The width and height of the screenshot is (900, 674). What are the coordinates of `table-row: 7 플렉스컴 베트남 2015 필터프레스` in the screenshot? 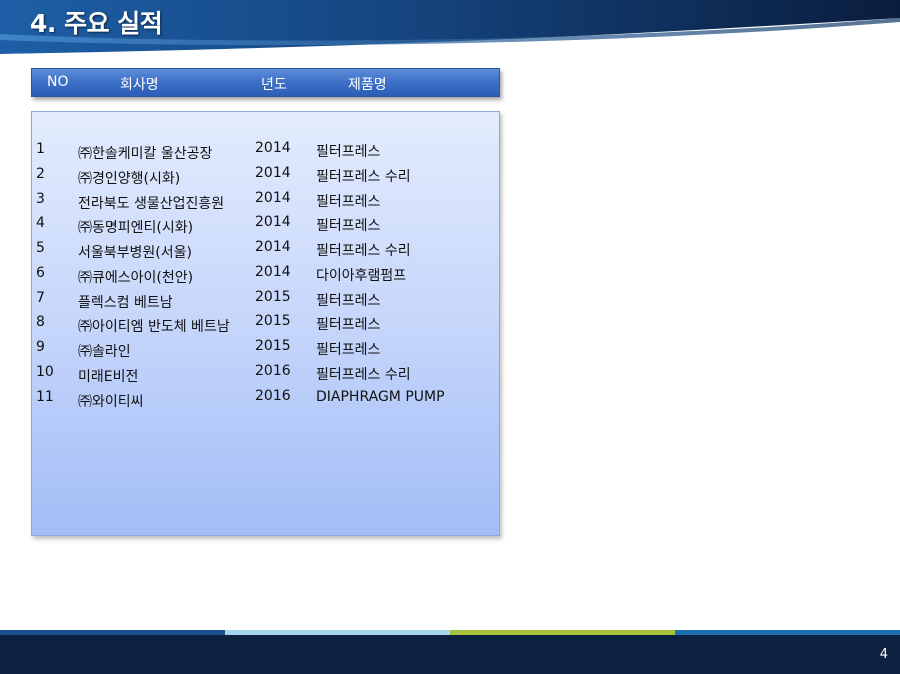 It's located at (265, 301).